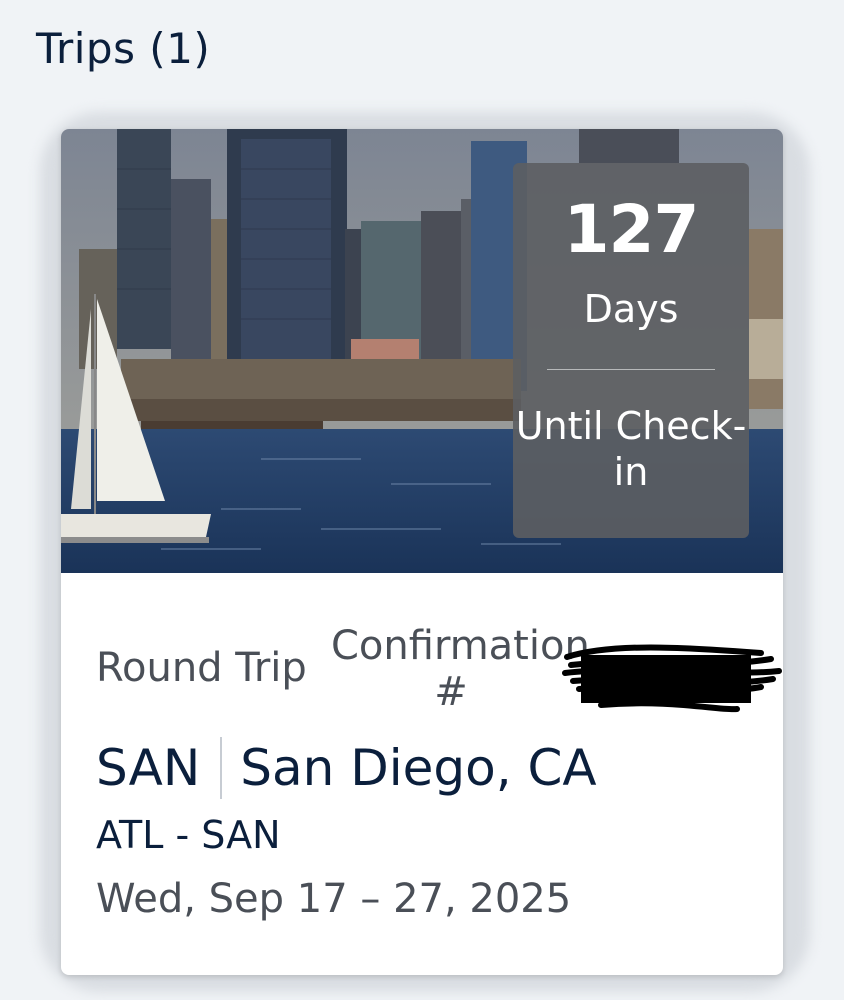  Describe the element at coordinates (201, 668) in the screenshot. I see `trip-type: Round Trip` at that location.